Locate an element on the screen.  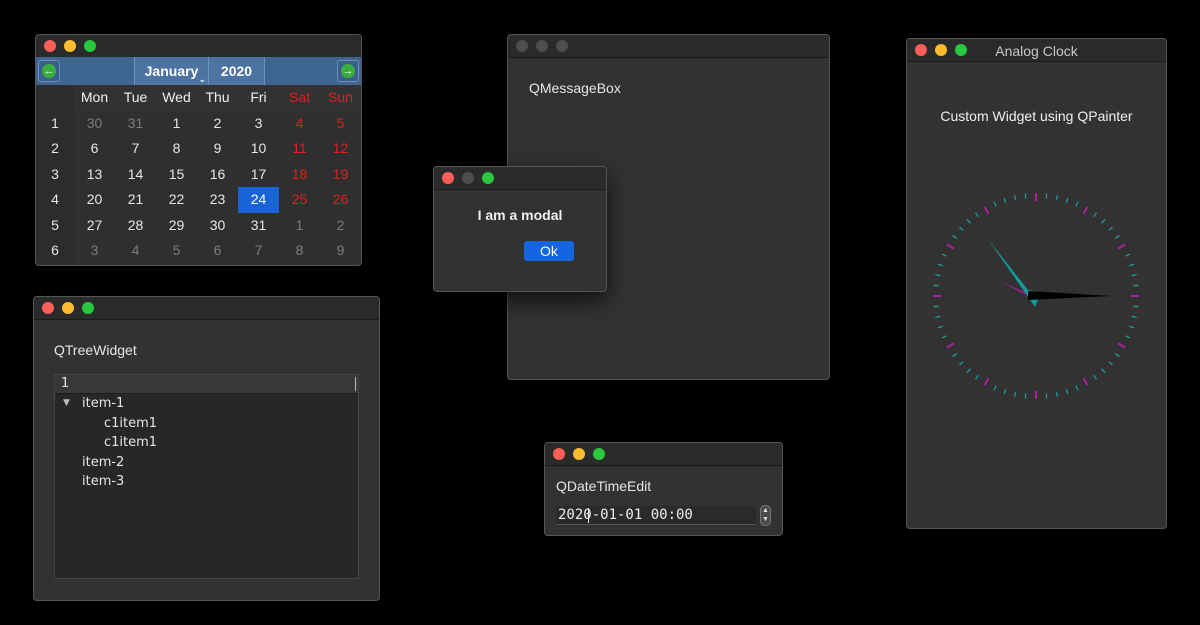
datetime-titlebar is located at coordinates (663, 454).